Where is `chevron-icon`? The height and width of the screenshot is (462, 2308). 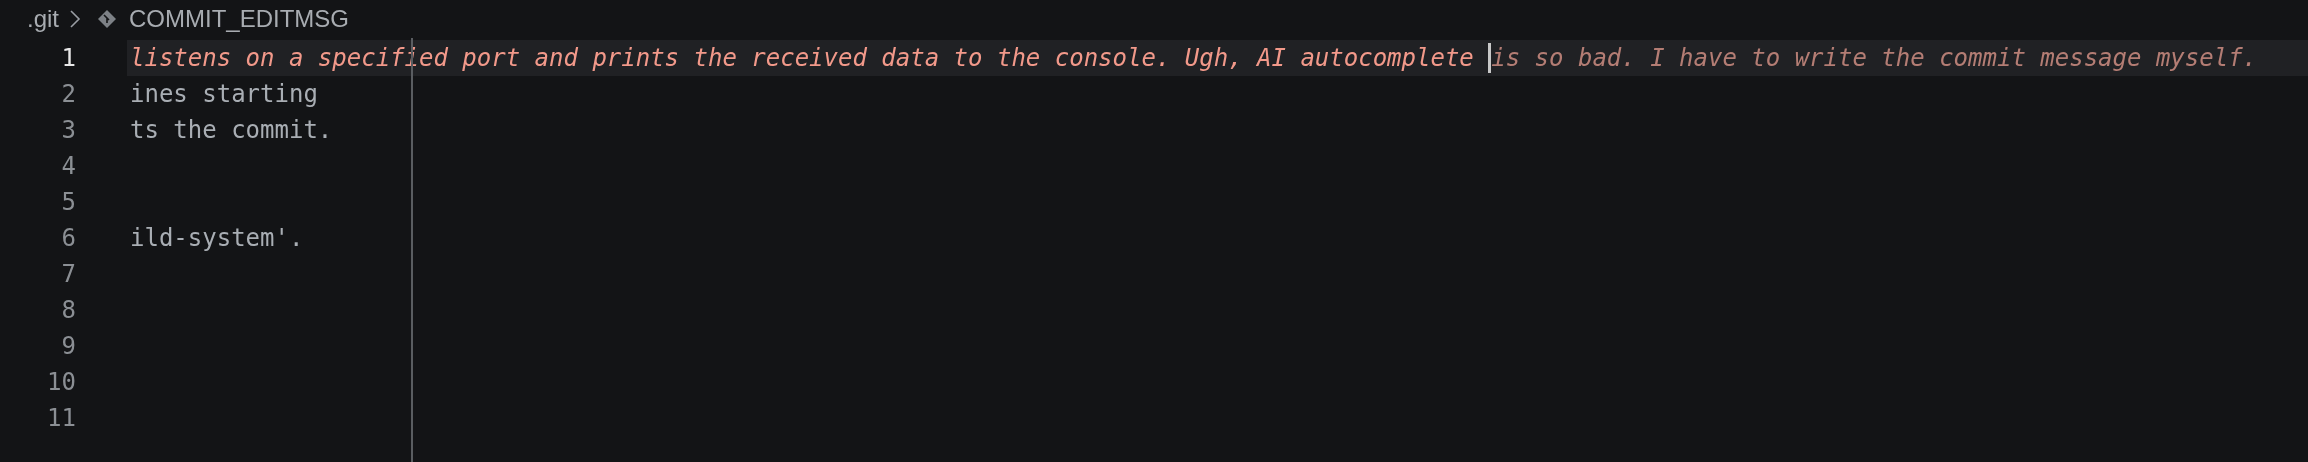 chevron-icon is located at coordinates (75, 19).